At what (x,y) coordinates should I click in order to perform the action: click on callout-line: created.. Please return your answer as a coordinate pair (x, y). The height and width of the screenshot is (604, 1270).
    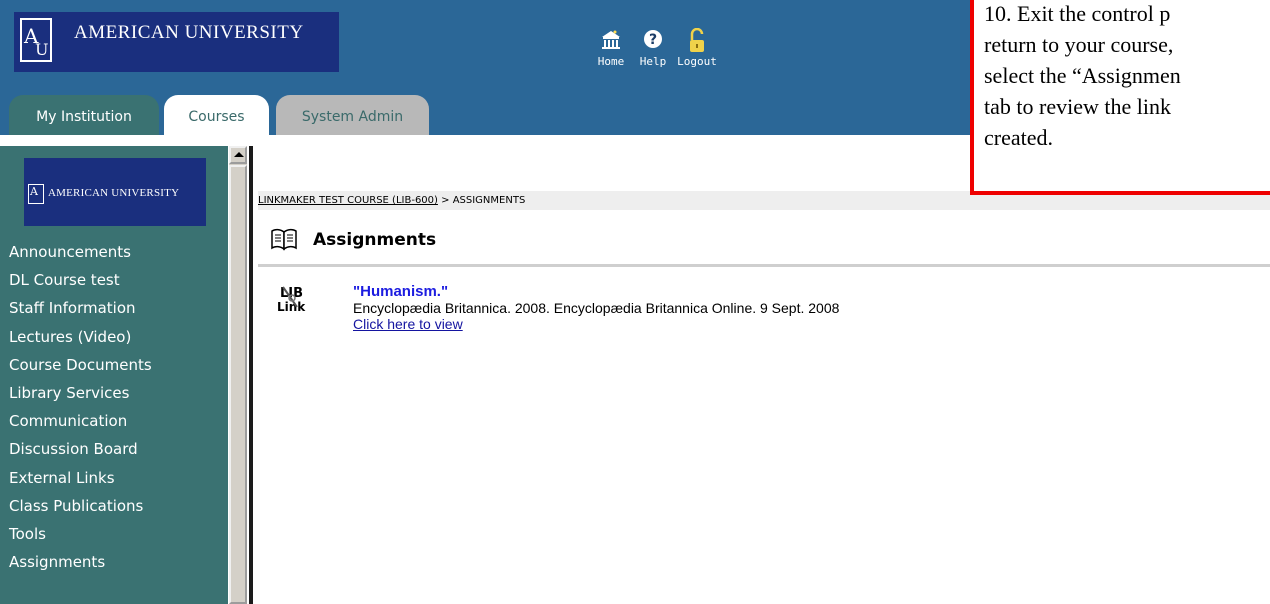
    Looking at the image, I should click on (1018, 137).